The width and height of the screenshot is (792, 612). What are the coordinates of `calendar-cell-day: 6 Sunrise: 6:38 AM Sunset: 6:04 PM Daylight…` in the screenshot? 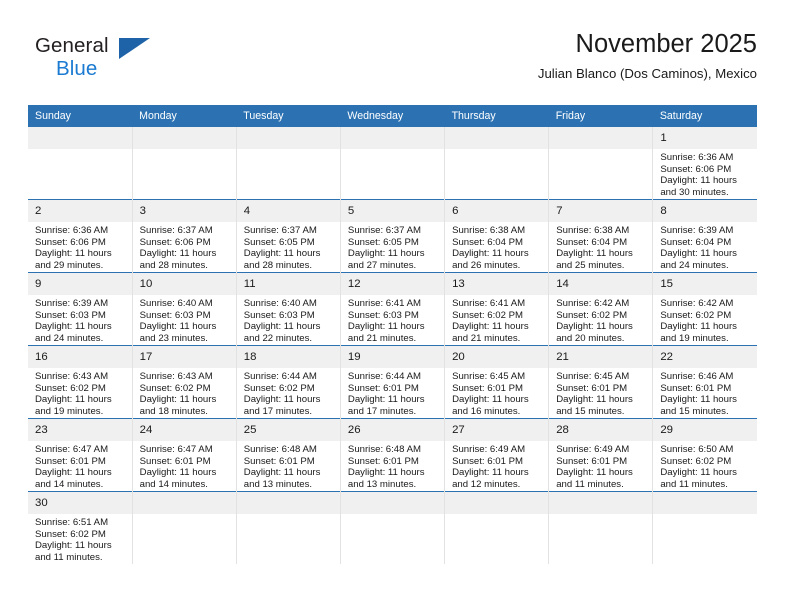 It's located at (497, 236).